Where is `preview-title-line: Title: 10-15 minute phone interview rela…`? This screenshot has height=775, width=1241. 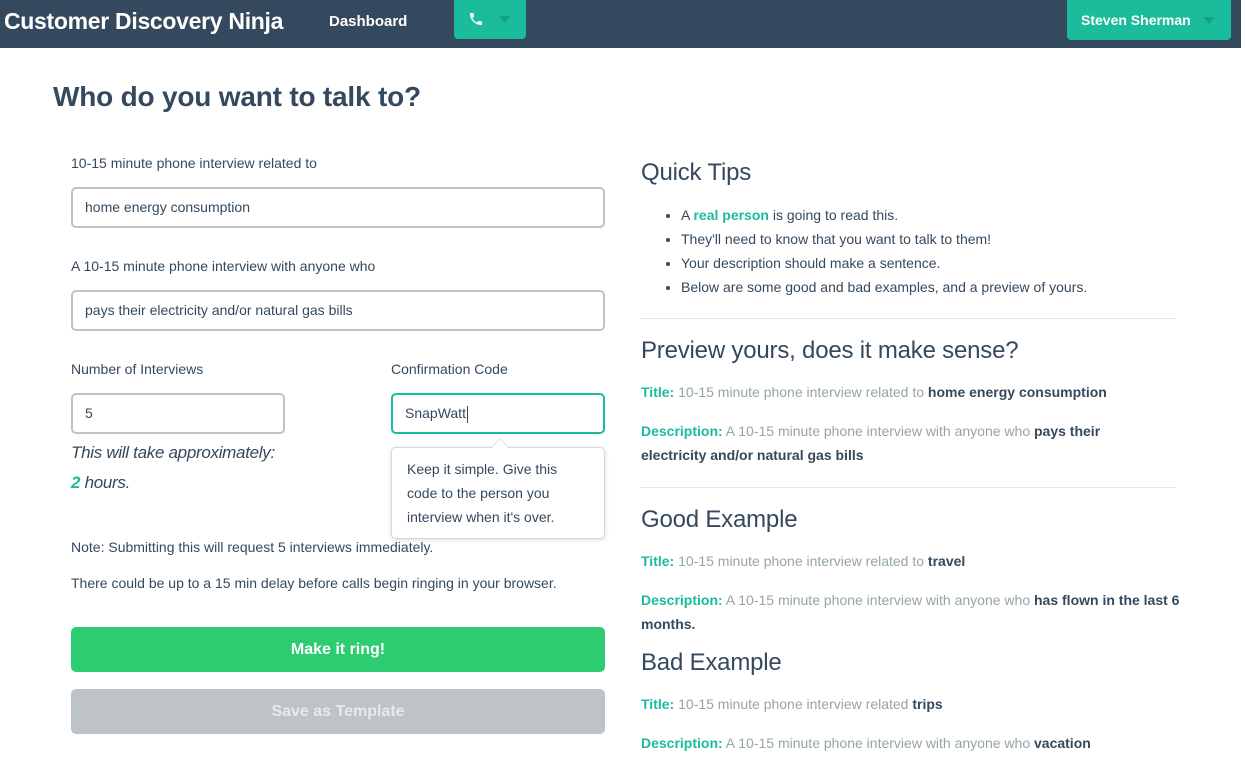 preview-title-line: Title: 10-15 minute phone interview rela… is located at coordinates (874, 392).